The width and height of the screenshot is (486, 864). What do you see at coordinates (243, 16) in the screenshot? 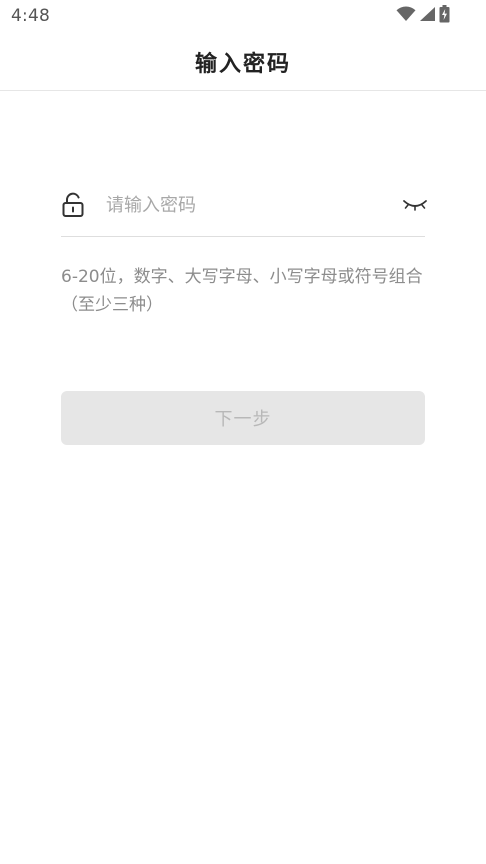
I see `status-bar: 4:48` at bounding box center [243, 16].